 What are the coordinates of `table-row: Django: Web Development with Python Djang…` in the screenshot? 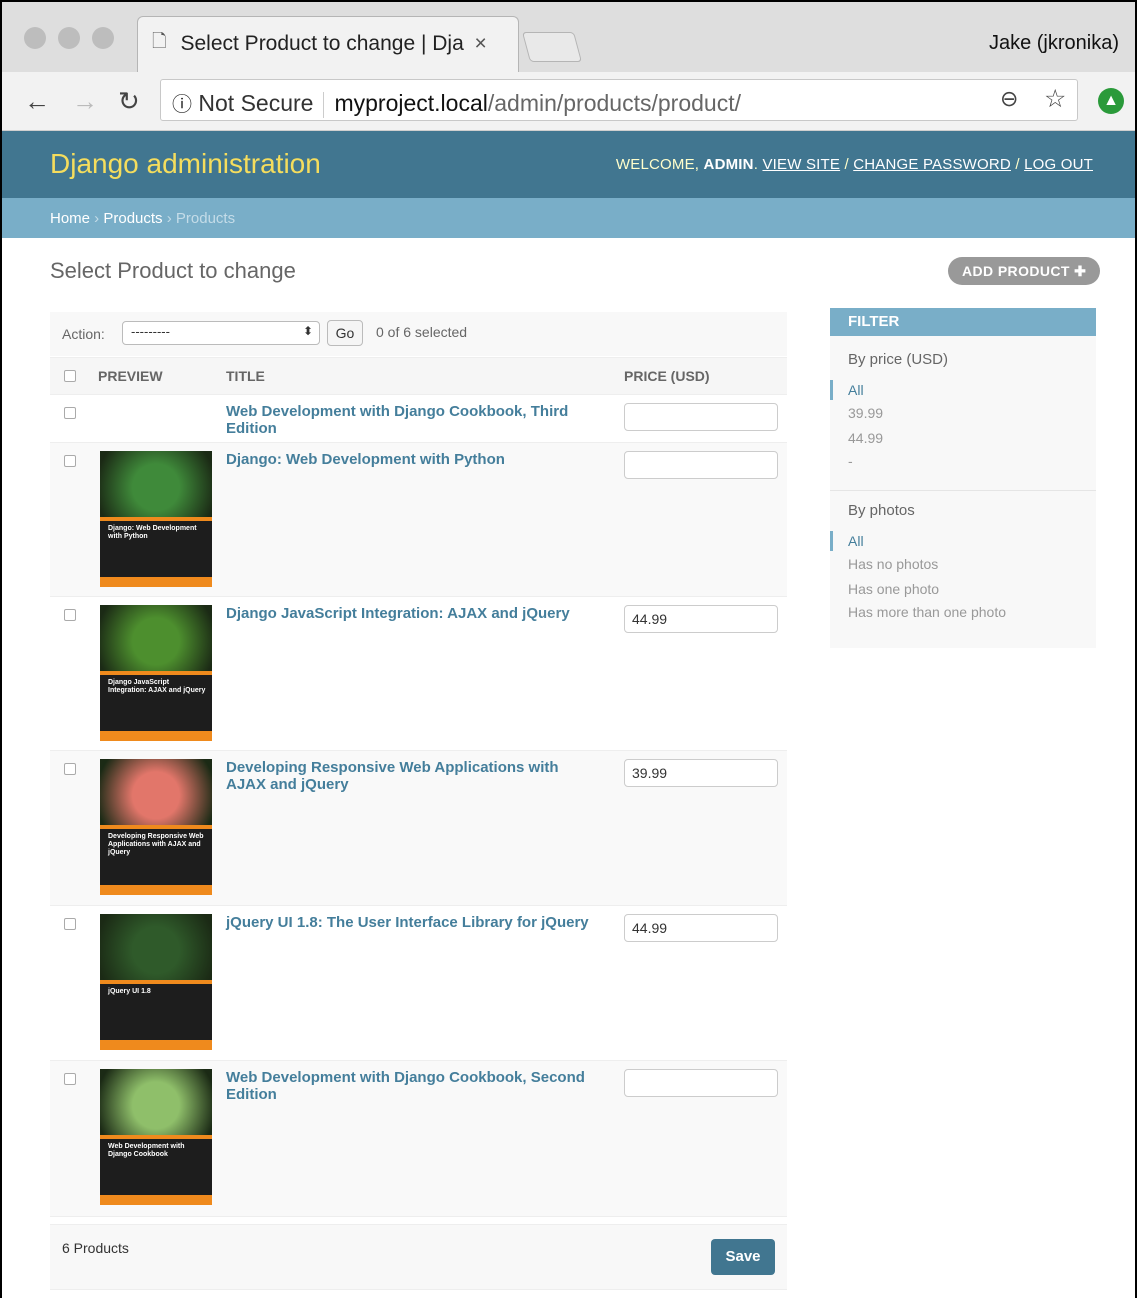 It's located at (418, 519).